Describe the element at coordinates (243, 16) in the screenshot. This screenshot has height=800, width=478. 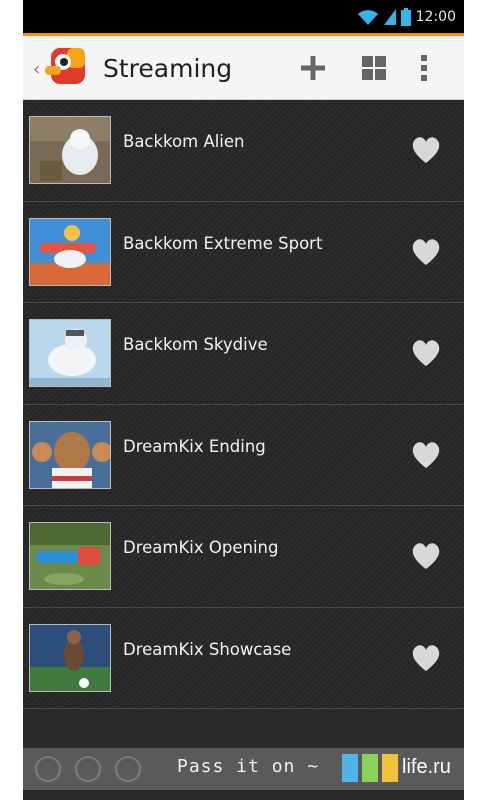
I see `status-bar: 12:00` at that location.